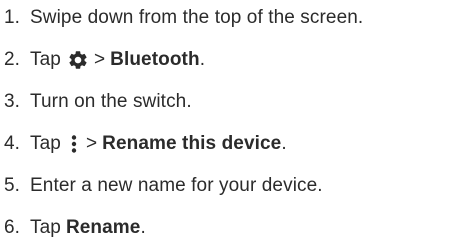 This screenshot has height=248, width=451. I want to click on step-text: Turn on the switch., so click(111, 101).